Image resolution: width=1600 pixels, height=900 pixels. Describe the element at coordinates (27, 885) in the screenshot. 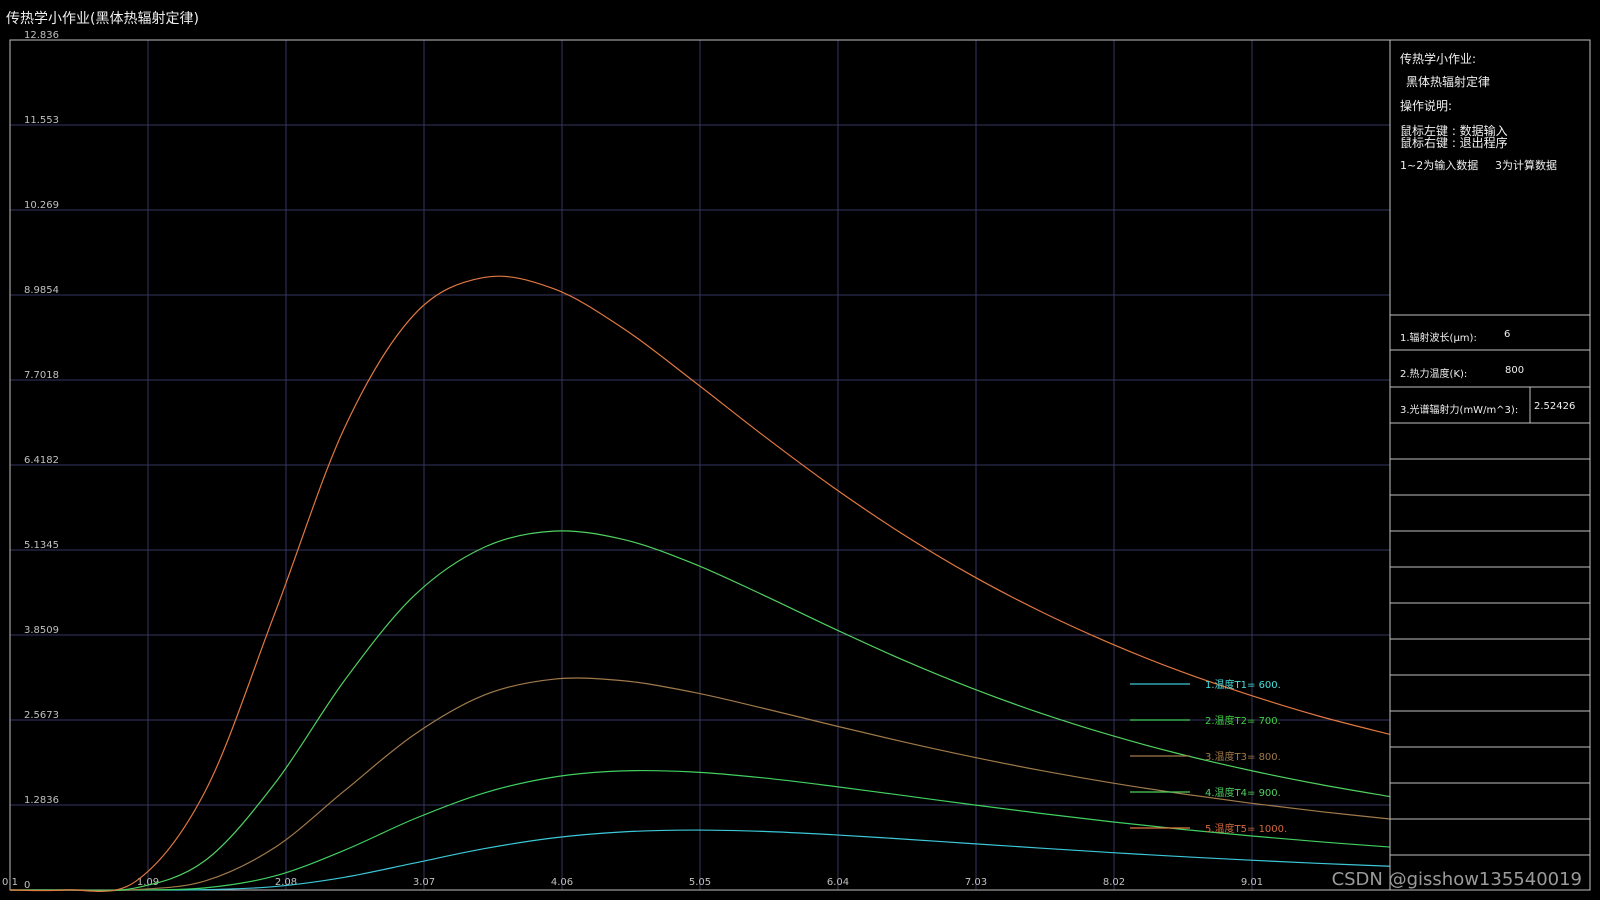

I see `y-tick-label: 0` at that location.